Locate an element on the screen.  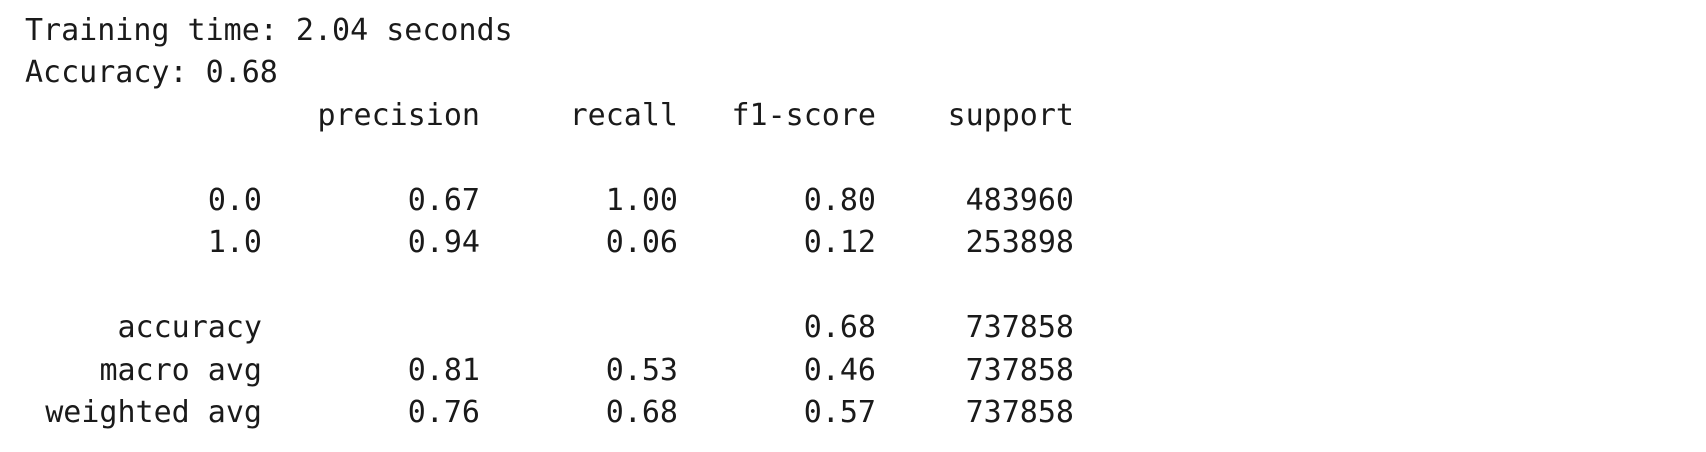
row-precision: 0.76 is located at coordinates (443, 412).